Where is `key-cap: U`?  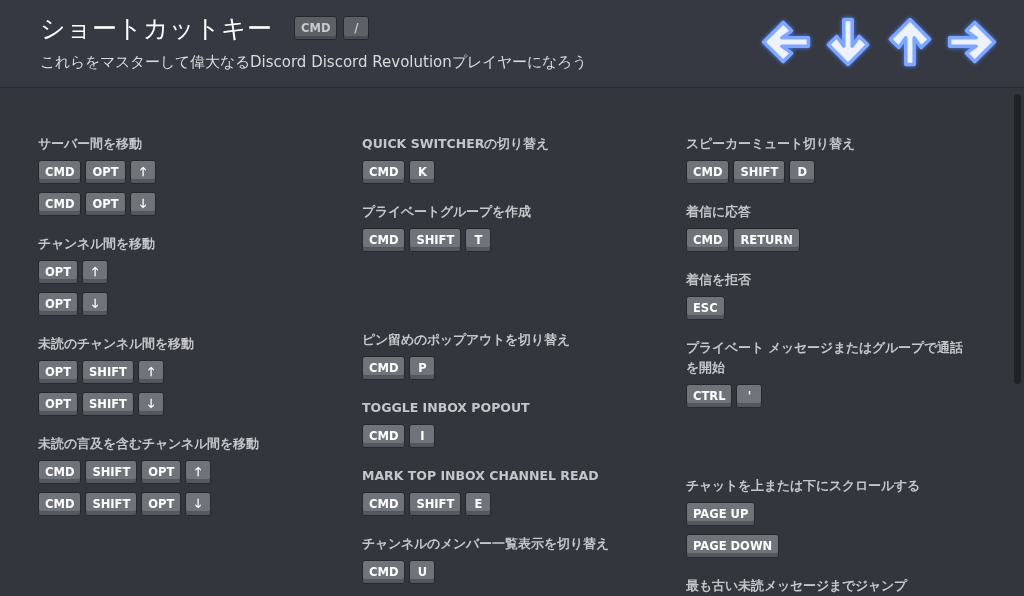 key-cap: U is located at coordinates (422, 572).